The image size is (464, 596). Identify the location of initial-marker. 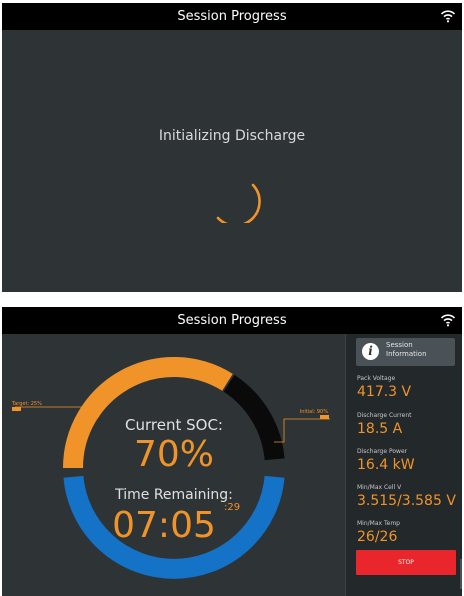
(324, 417).